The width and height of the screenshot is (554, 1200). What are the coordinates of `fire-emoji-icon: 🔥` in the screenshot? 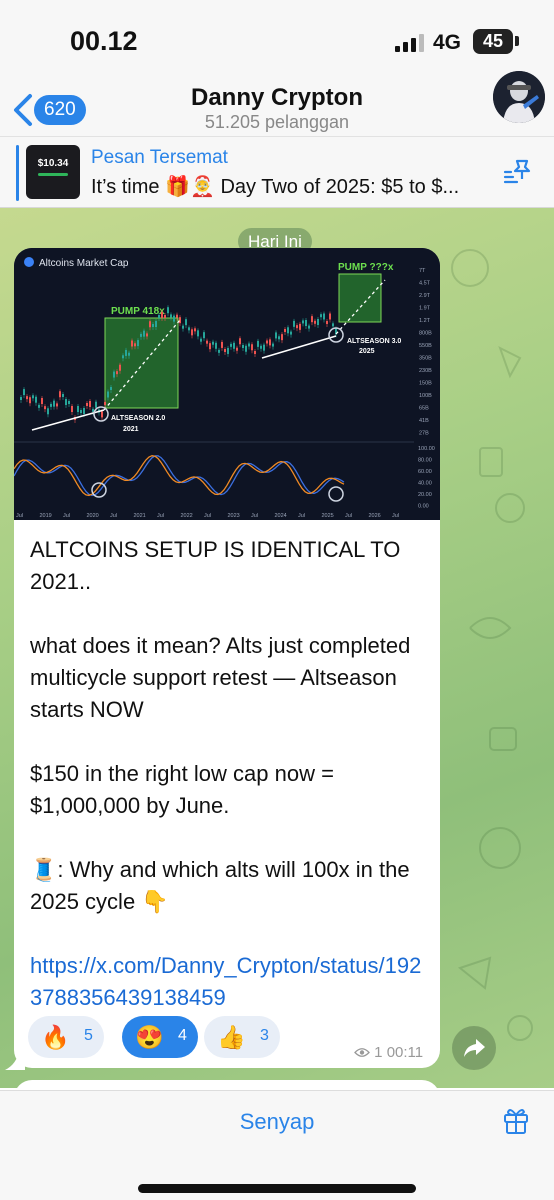 It's located at (55, 1037).